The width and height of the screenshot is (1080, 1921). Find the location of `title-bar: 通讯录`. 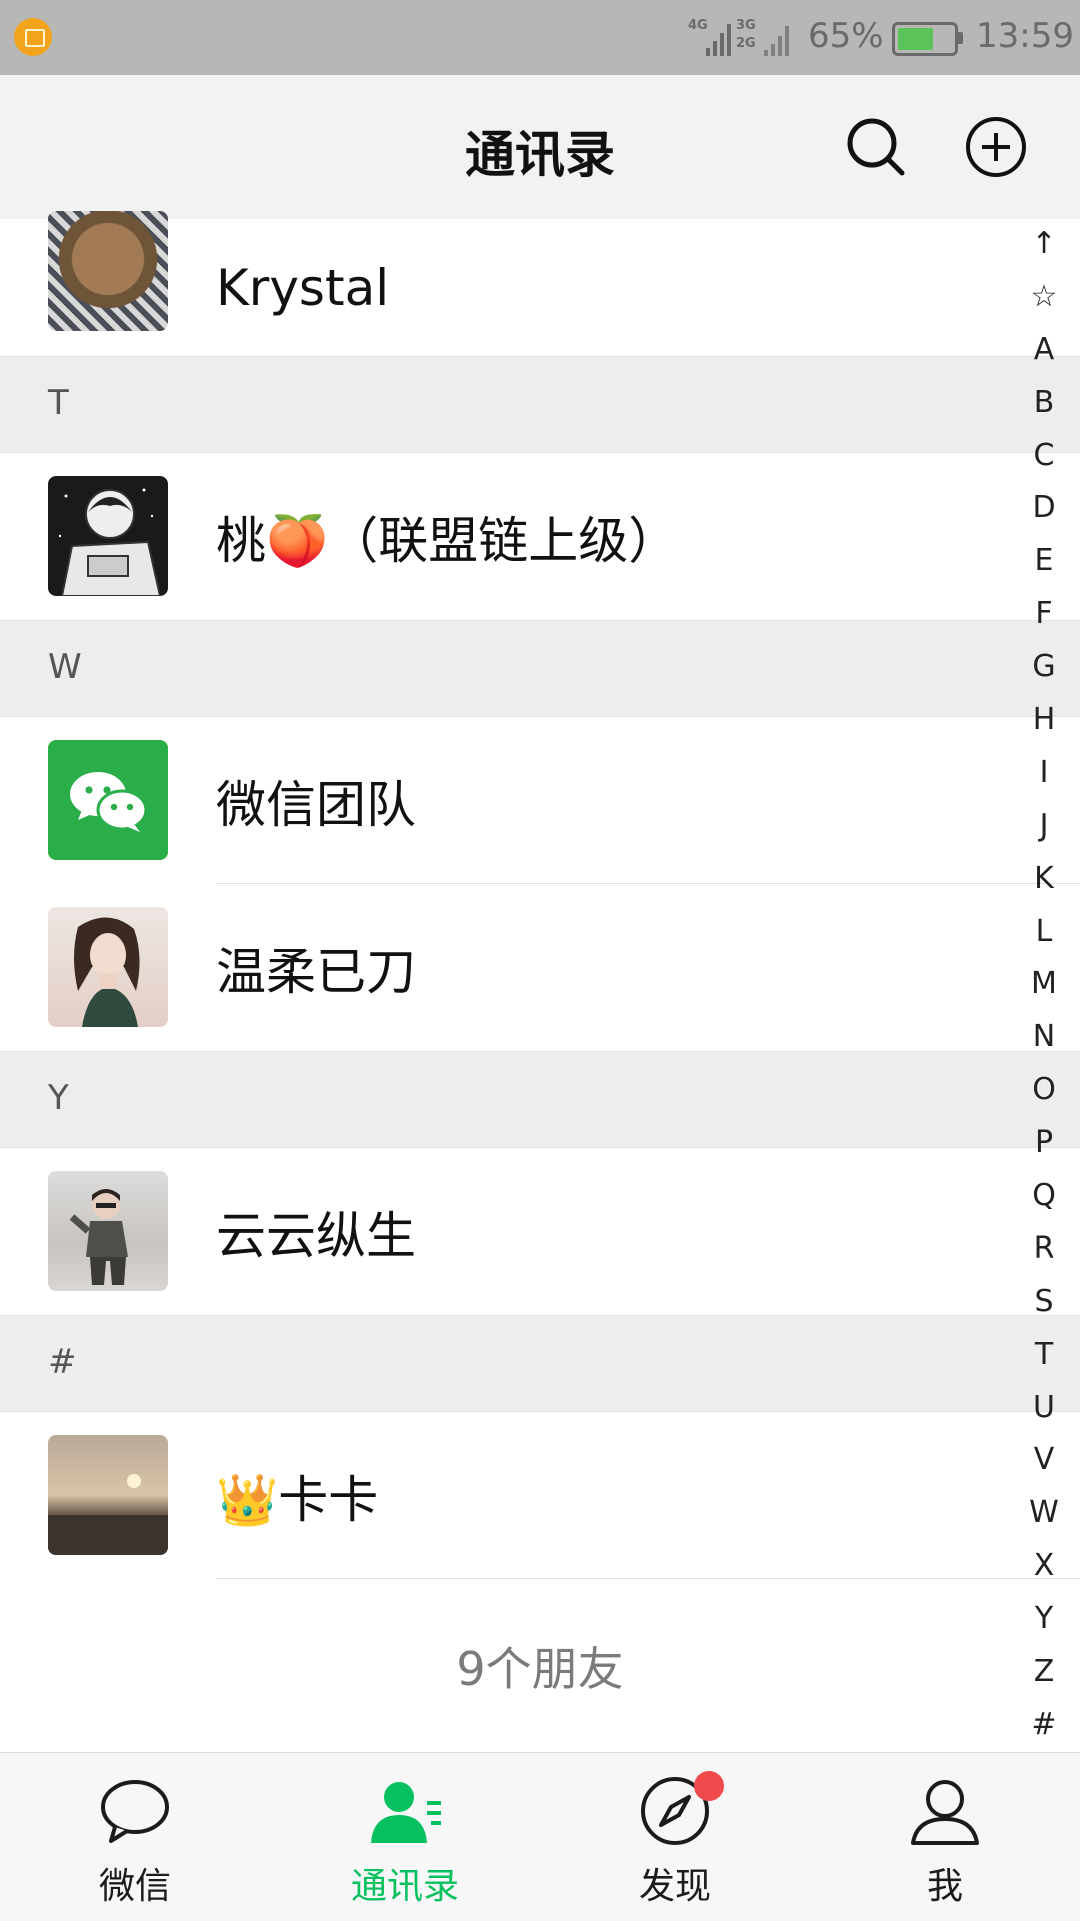

title-bar: 通讯录 is located at coordinates (540, 147).